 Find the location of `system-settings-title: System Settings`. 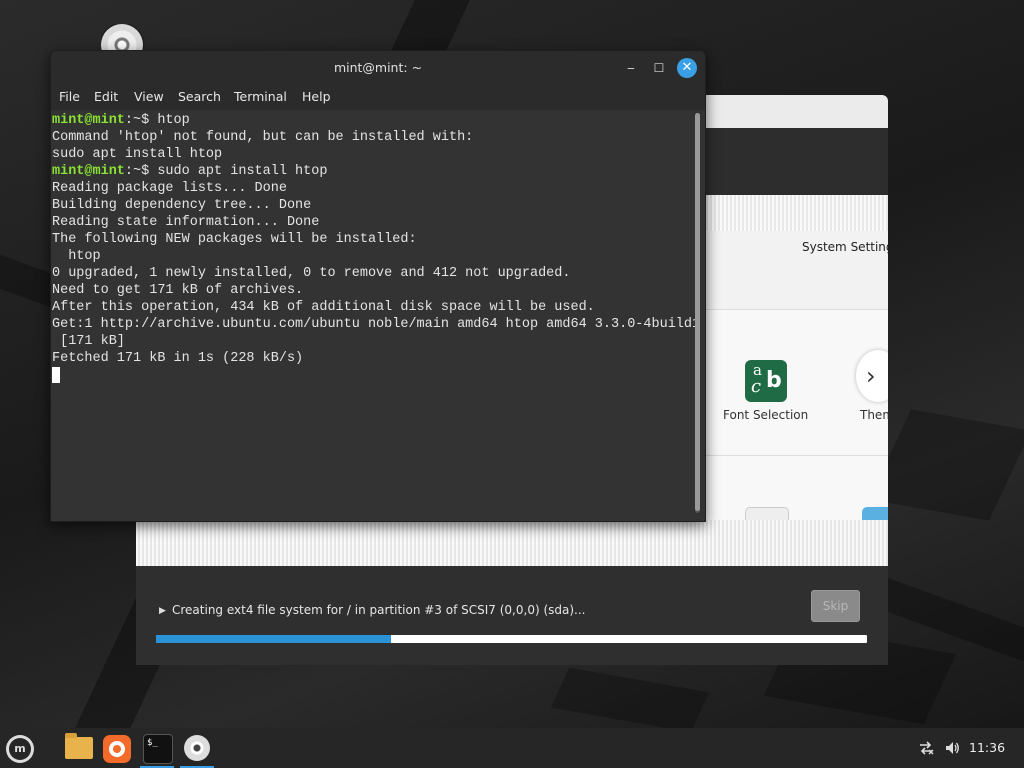

system-settings-title: System Settings is located at coordinates (845, 247).